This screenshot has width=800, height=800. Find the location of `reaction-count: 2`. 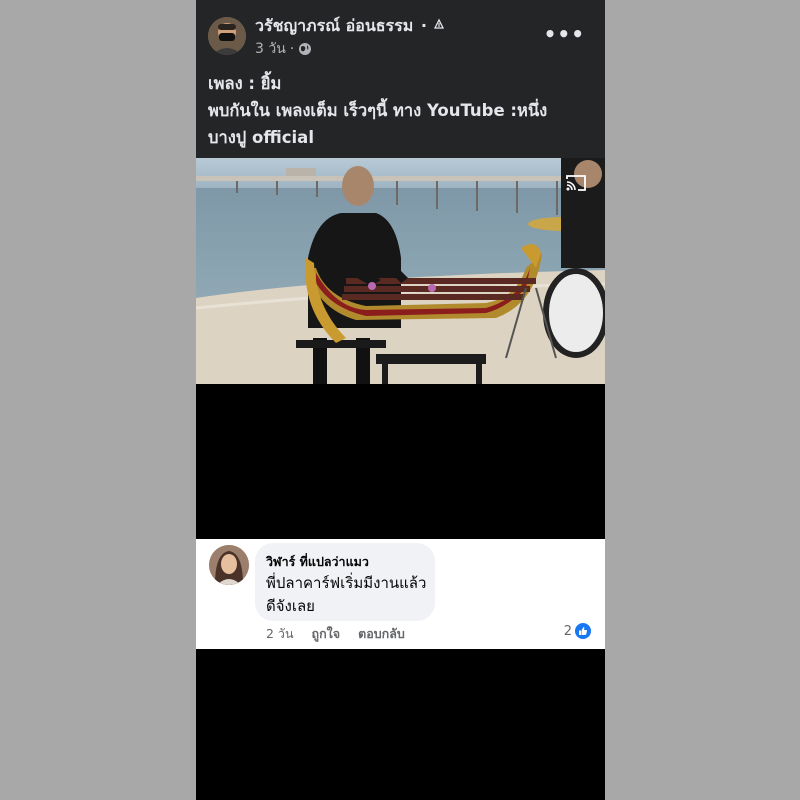

reaction-count: 2 is located at coordinates (567, 631).